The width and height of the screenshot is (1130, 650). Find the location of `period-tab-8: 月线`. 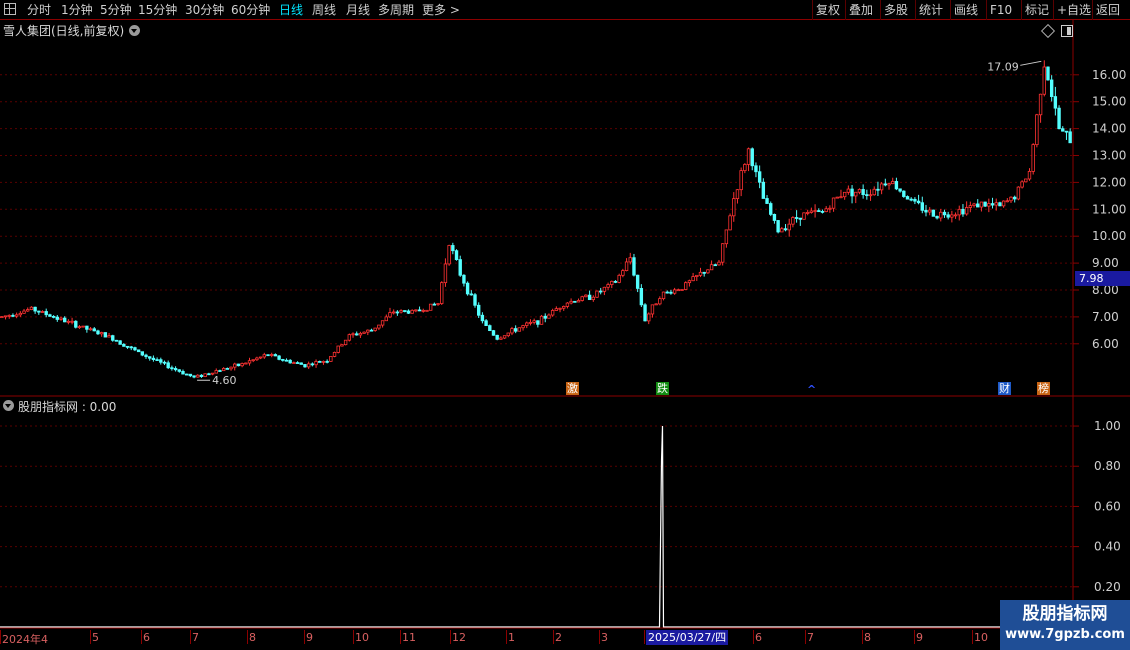

period-tab-8: 月线 is located at coordinates (358, 10).